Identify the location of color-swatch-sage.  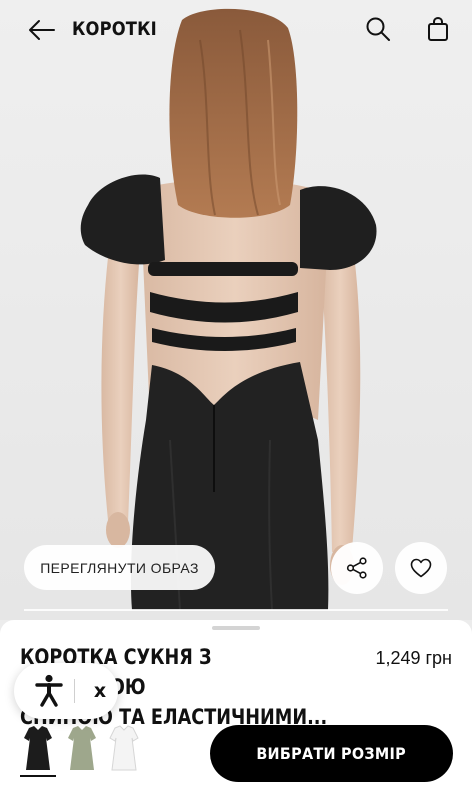
(82, 749).